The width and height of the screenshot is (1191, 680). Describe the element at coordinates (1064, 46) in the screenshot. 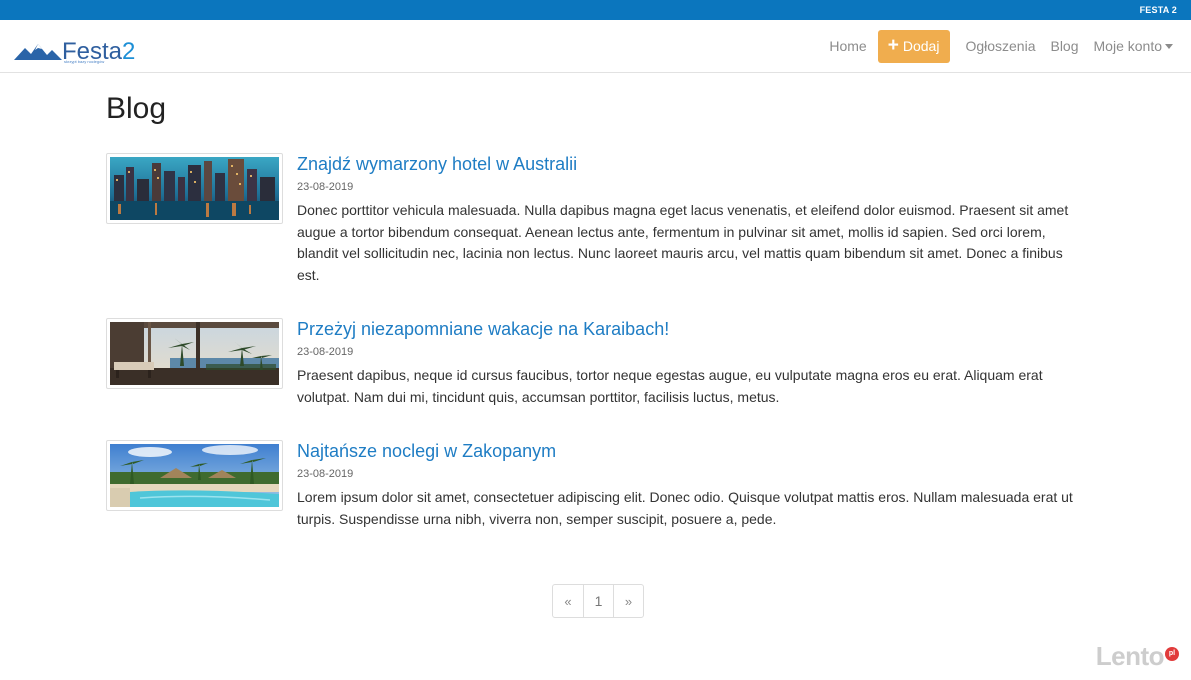

I see `nav-blog: Blog` at that location.